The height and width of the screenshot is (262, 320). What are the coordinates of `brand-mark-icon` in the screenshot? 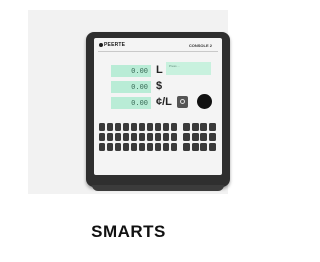 It's located at (101, 44).